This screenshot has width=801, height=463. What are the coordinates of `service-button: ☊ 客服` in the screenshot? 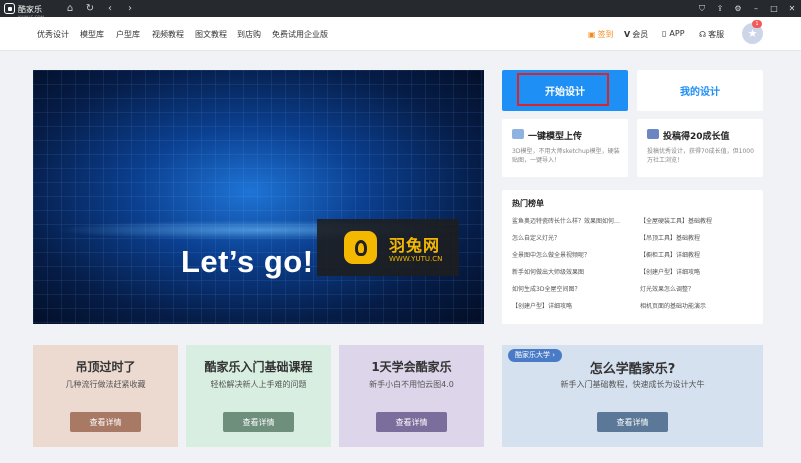 It's located at (711, 34).